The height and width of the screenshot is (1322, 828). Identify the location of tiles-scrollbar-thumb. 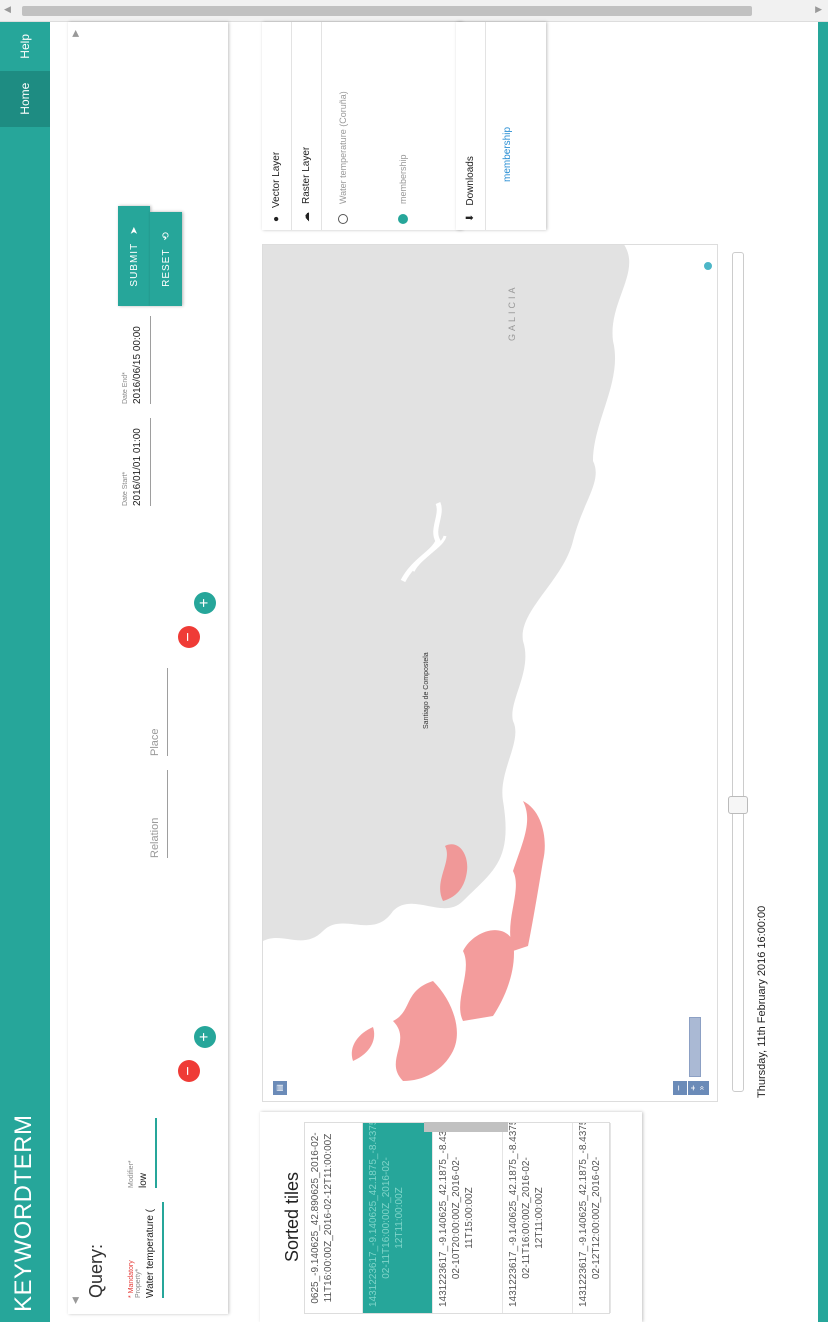
(466, 1127).